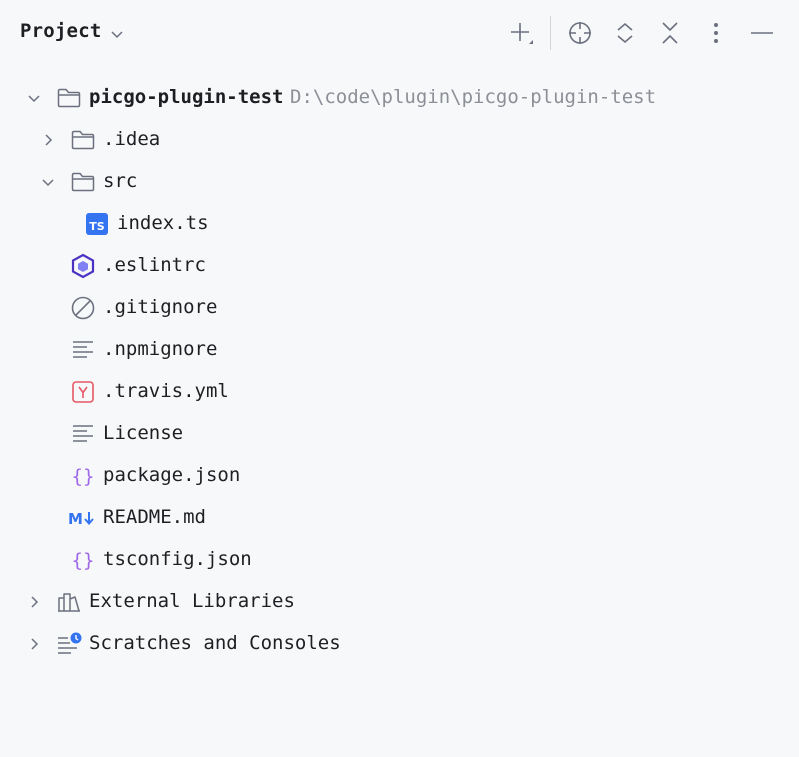 The image size is (799, 757). I want to click on select-opened-file-button, so click(580, 33).